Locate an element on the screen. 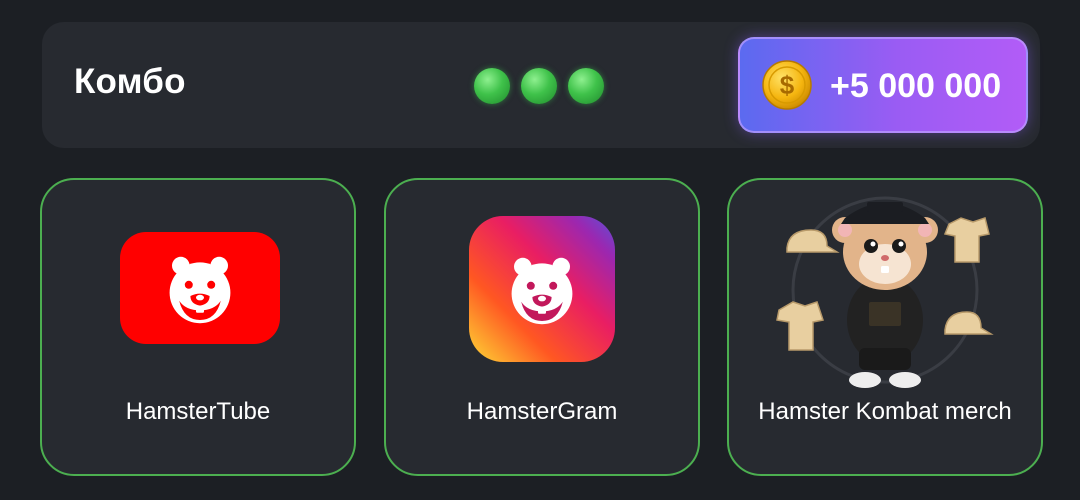  hamster-merch-icon is located at coordinates (885, 292).